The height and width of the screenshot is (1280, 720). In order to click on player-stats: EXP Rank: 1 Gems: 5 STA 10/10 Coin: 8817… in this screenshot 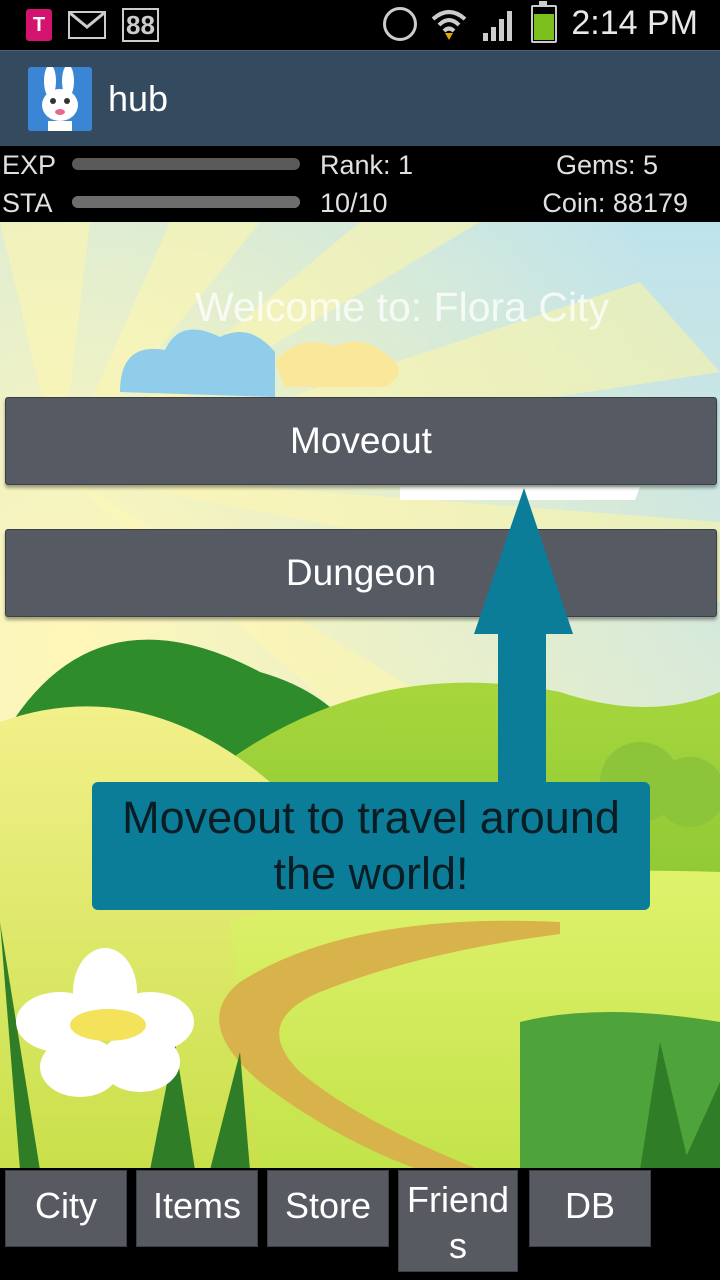, I will do `click(360, 184)`.